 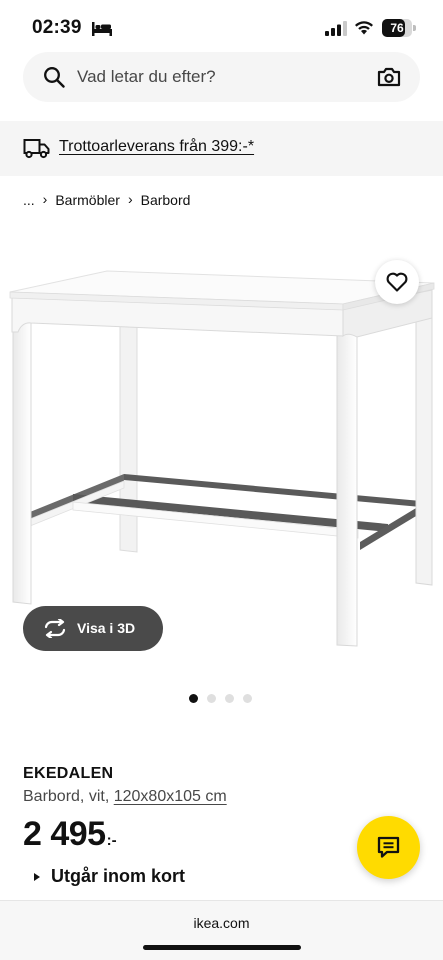 I want to click on status-time: 02:39, so click(x=57, y=27).